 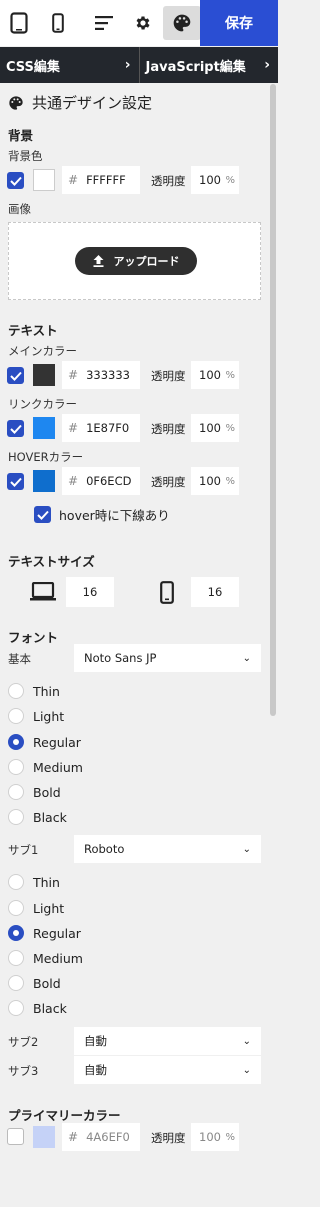 What do you see at coordinates (44, 1137) in the screenshot?
I see `primary-color-swatch` at bounding box center [44, 1137].